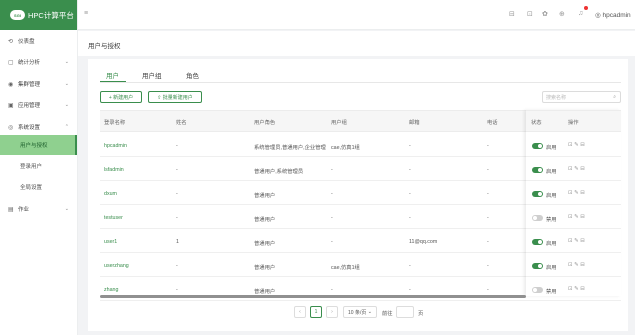 The width and height of the screenshot is (635, 335). What do you see at coordinates (414, 123) in the screenshot?
I see `column-header: 邮箱` at bounding box center [414, 123].